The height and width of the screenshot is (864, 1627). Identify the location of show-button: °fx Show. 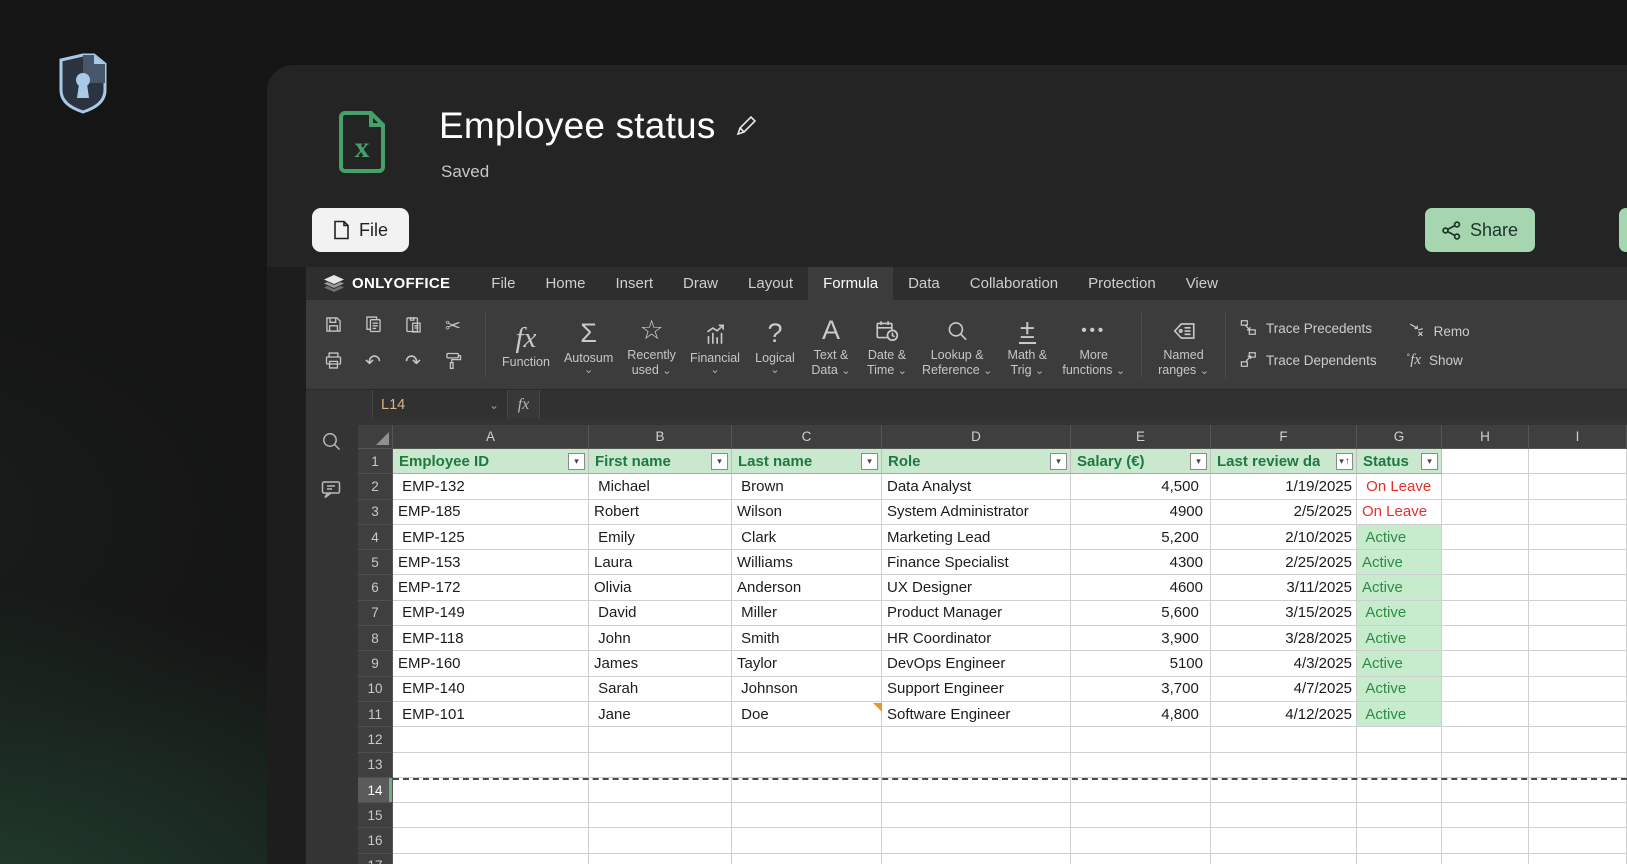
(1438, 360).